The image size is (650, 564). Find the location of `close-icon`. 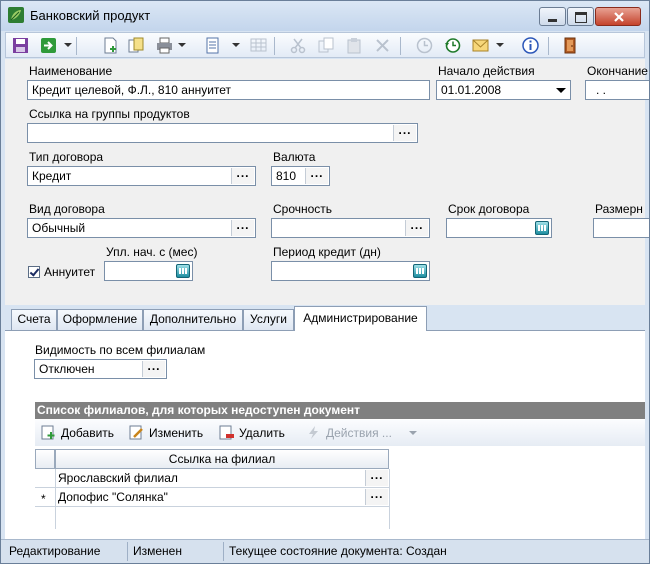

close-icon is located at coordinates (619, 17).